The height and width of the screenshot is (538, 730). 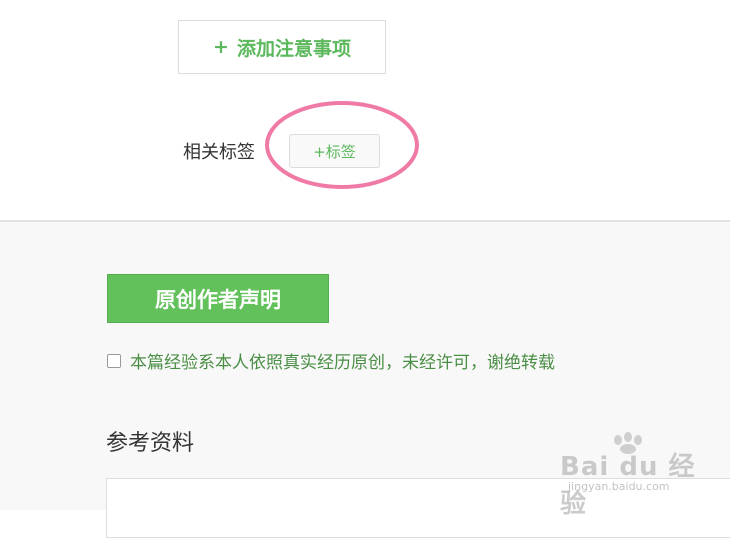 I want to click on declaration-title: 原创作者声明, so click(x=218, y=299).